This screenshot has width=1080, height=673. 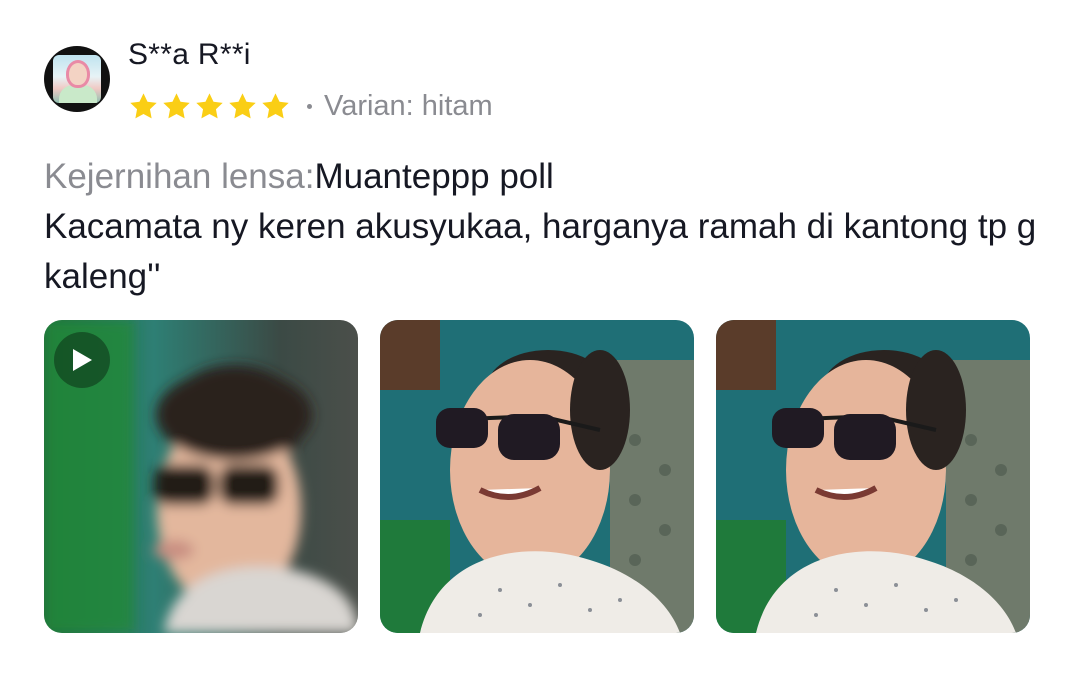 I want to click on avatar-image, so click(x=77, y=79).